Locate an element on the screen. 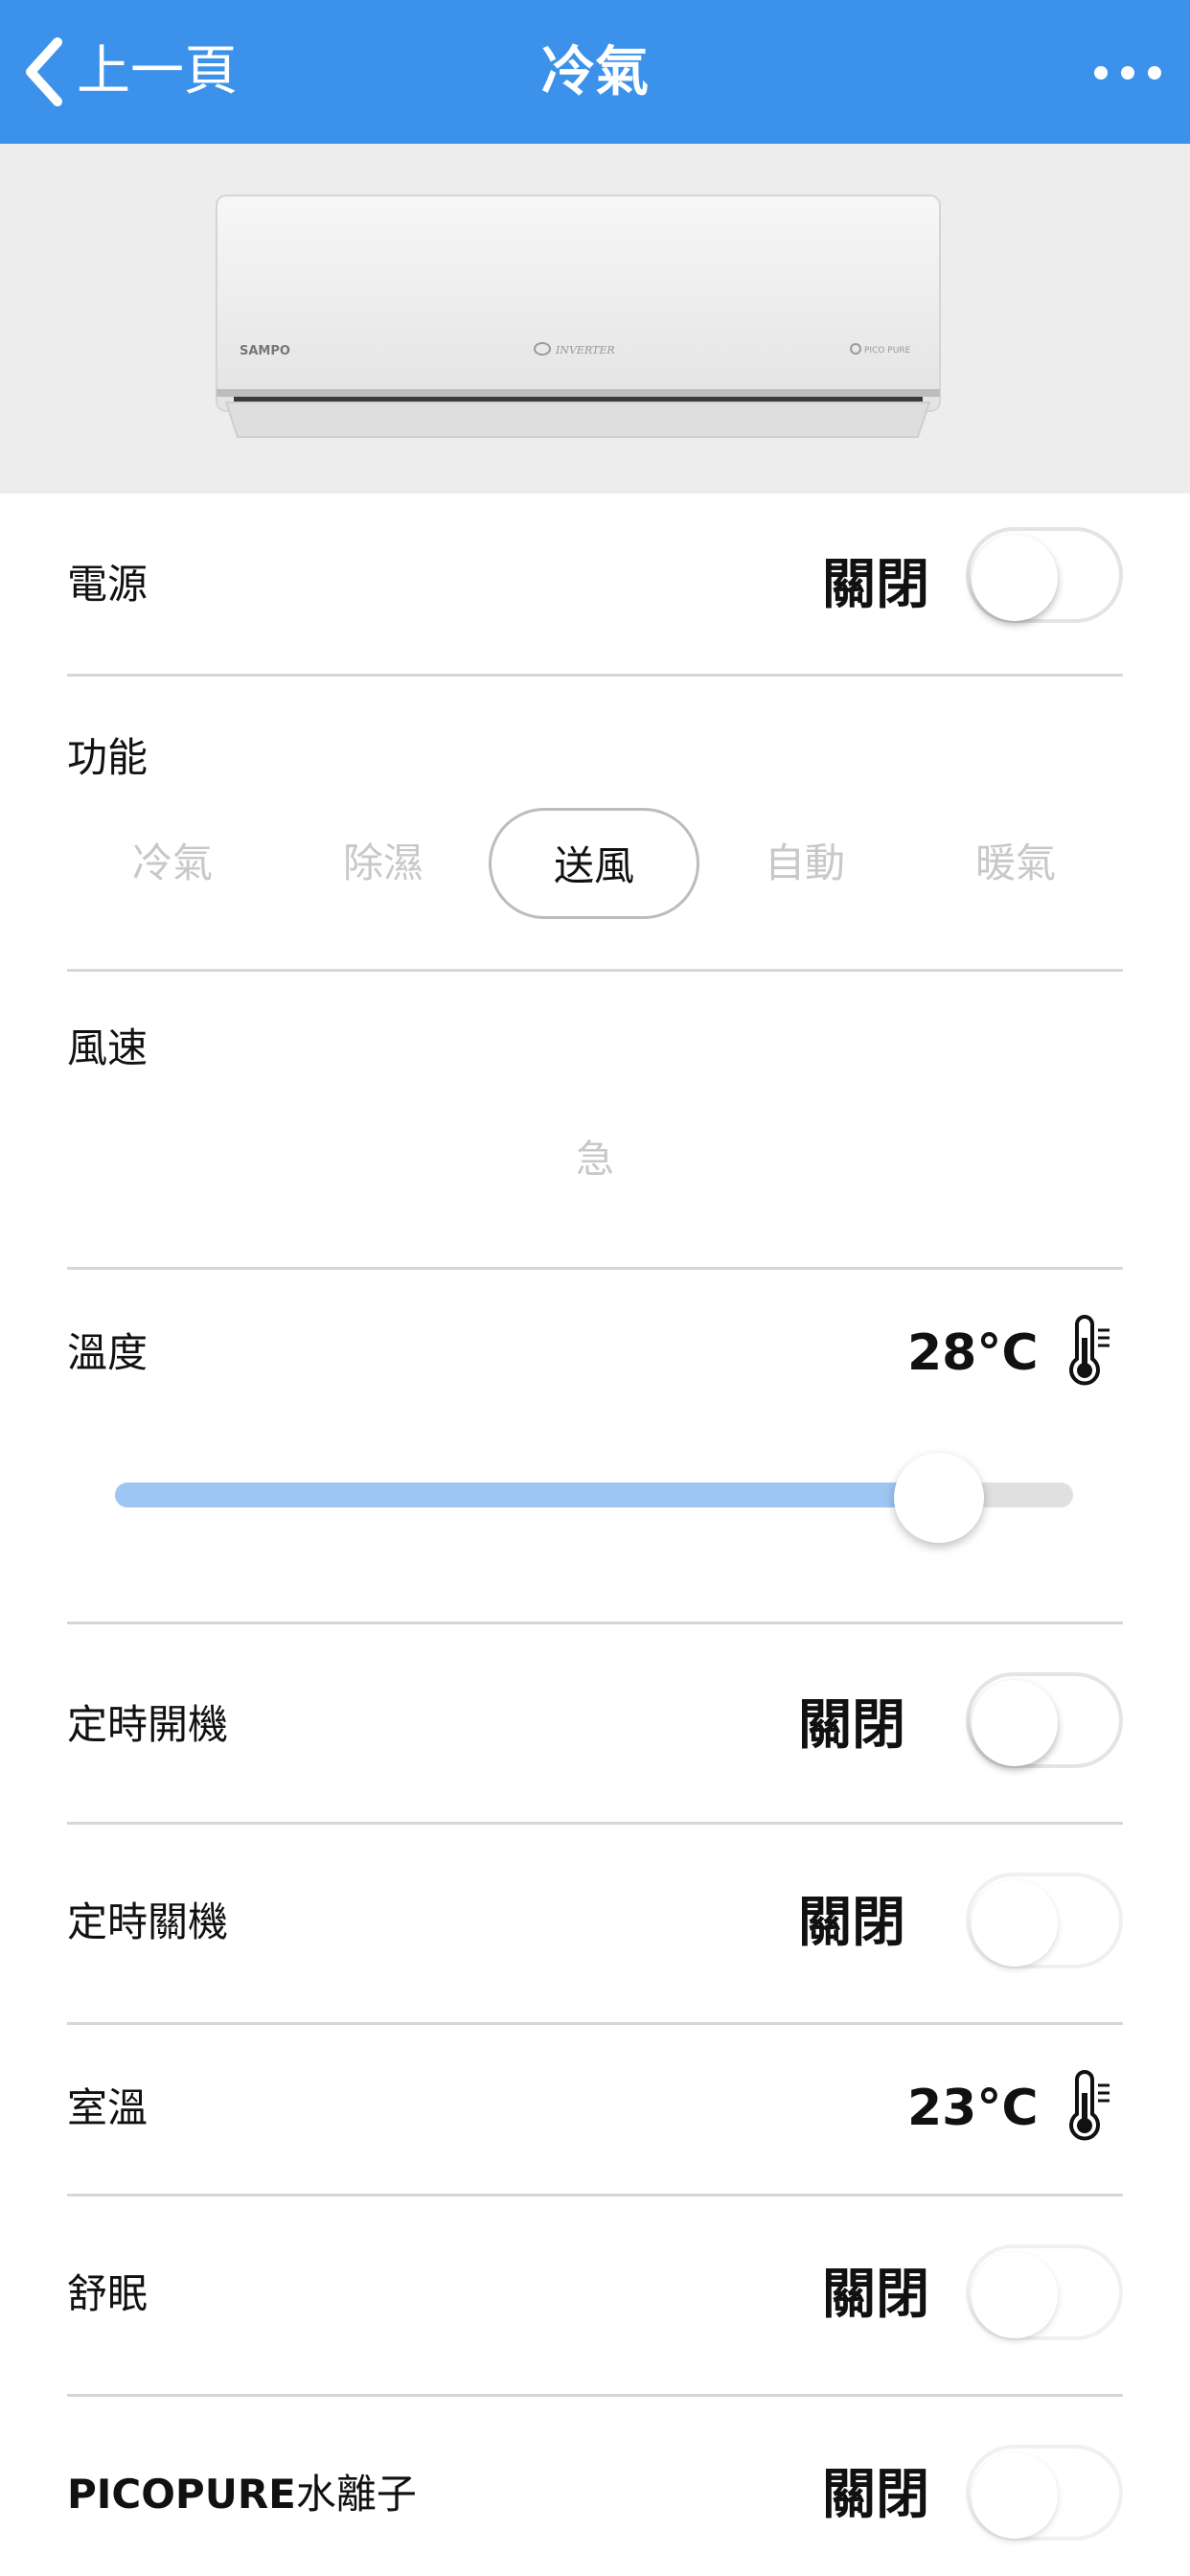  sleep-label: 舒眠 is located at coordinates (108, 2294).